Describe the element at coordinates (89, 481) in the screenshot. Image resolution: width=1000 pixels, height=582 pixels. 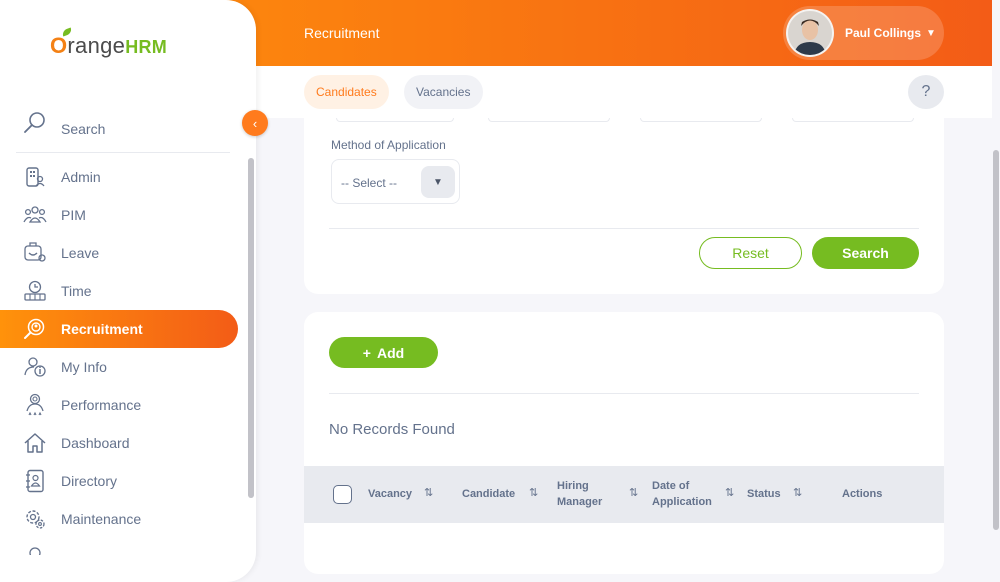
I see `sidebar-item-label: Directory` at that location.